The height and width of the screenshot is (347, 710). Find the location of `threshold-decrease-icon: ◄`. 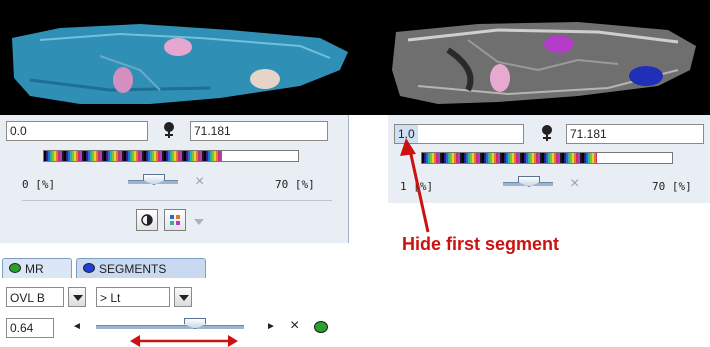

threshold-decrease-icon: ◄ is located at coordinates (77, 326).